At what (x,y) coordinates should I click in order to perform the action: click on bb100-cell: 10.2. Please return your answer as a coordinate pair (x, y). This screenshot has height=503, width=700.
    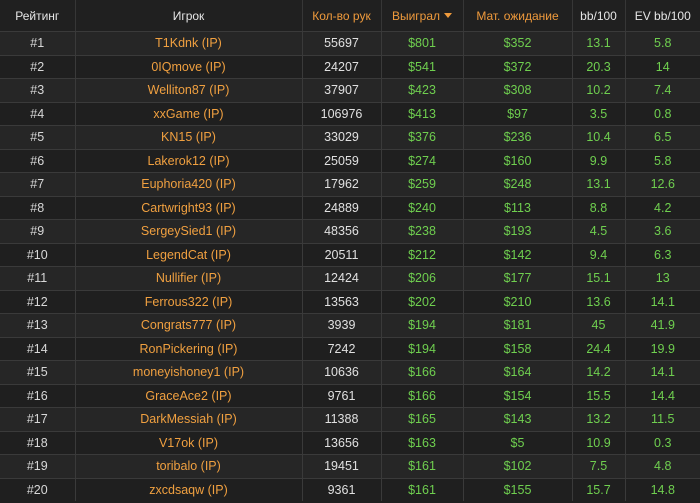
    Looking at the image, I should click on (598, 90).